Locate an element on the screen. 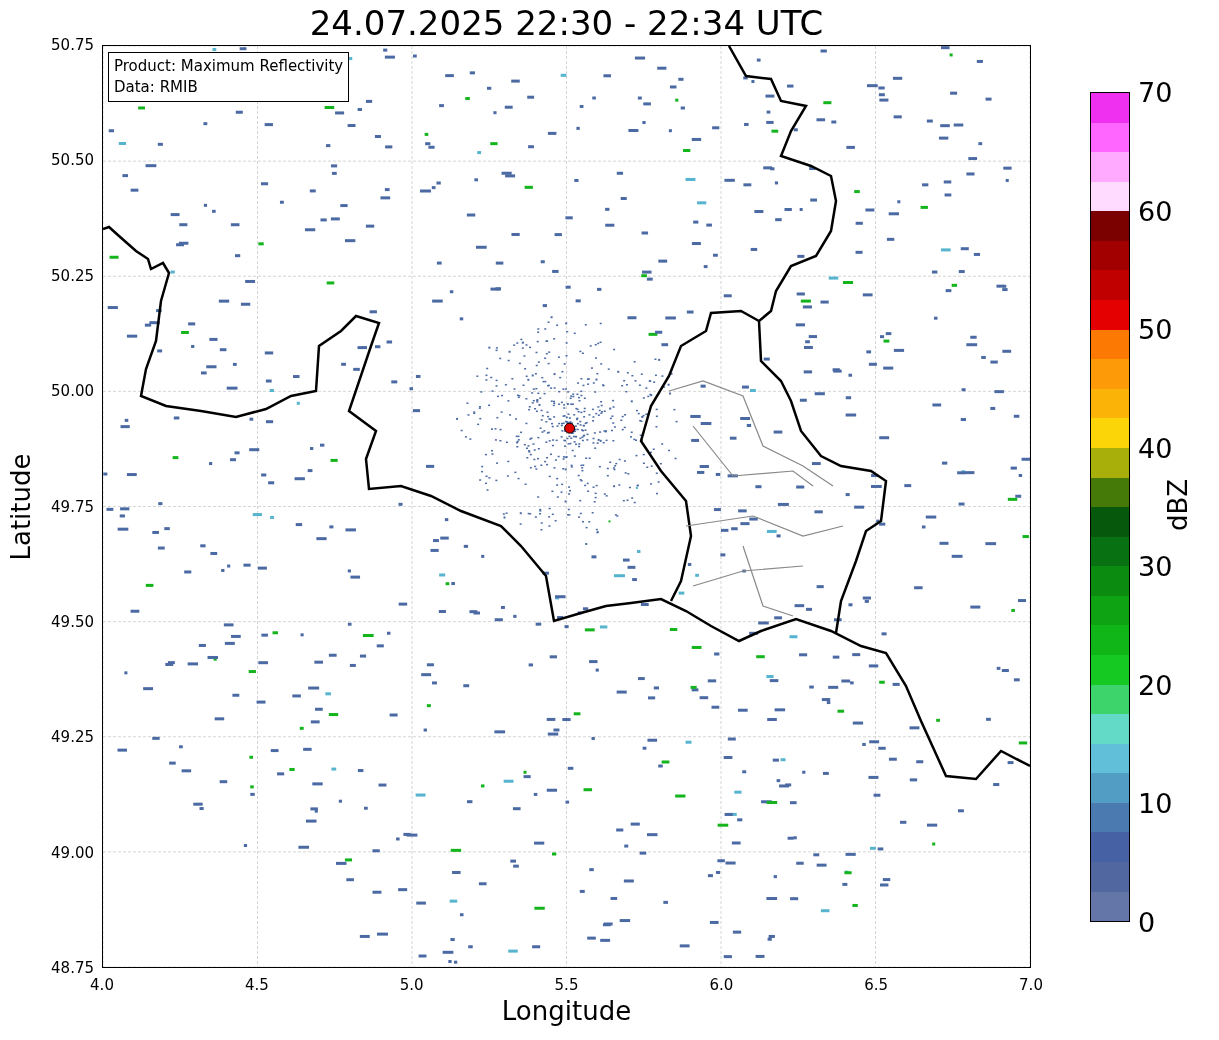  y-axis-label: Latitude is located at coordinates (20, 506).